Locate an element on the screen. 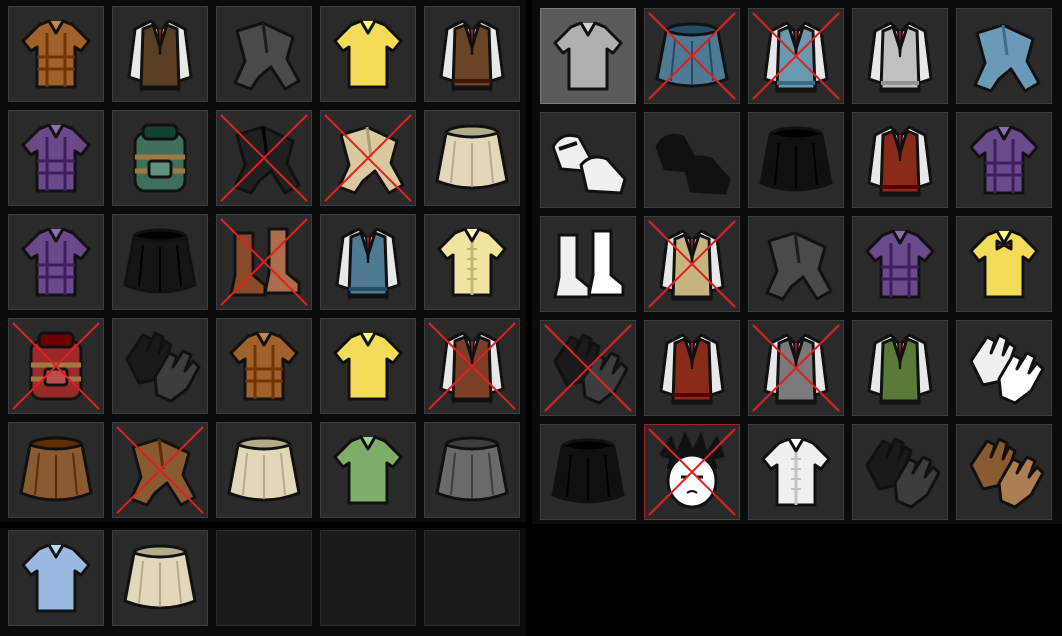  row-divider is located at coordinates (263, 525).